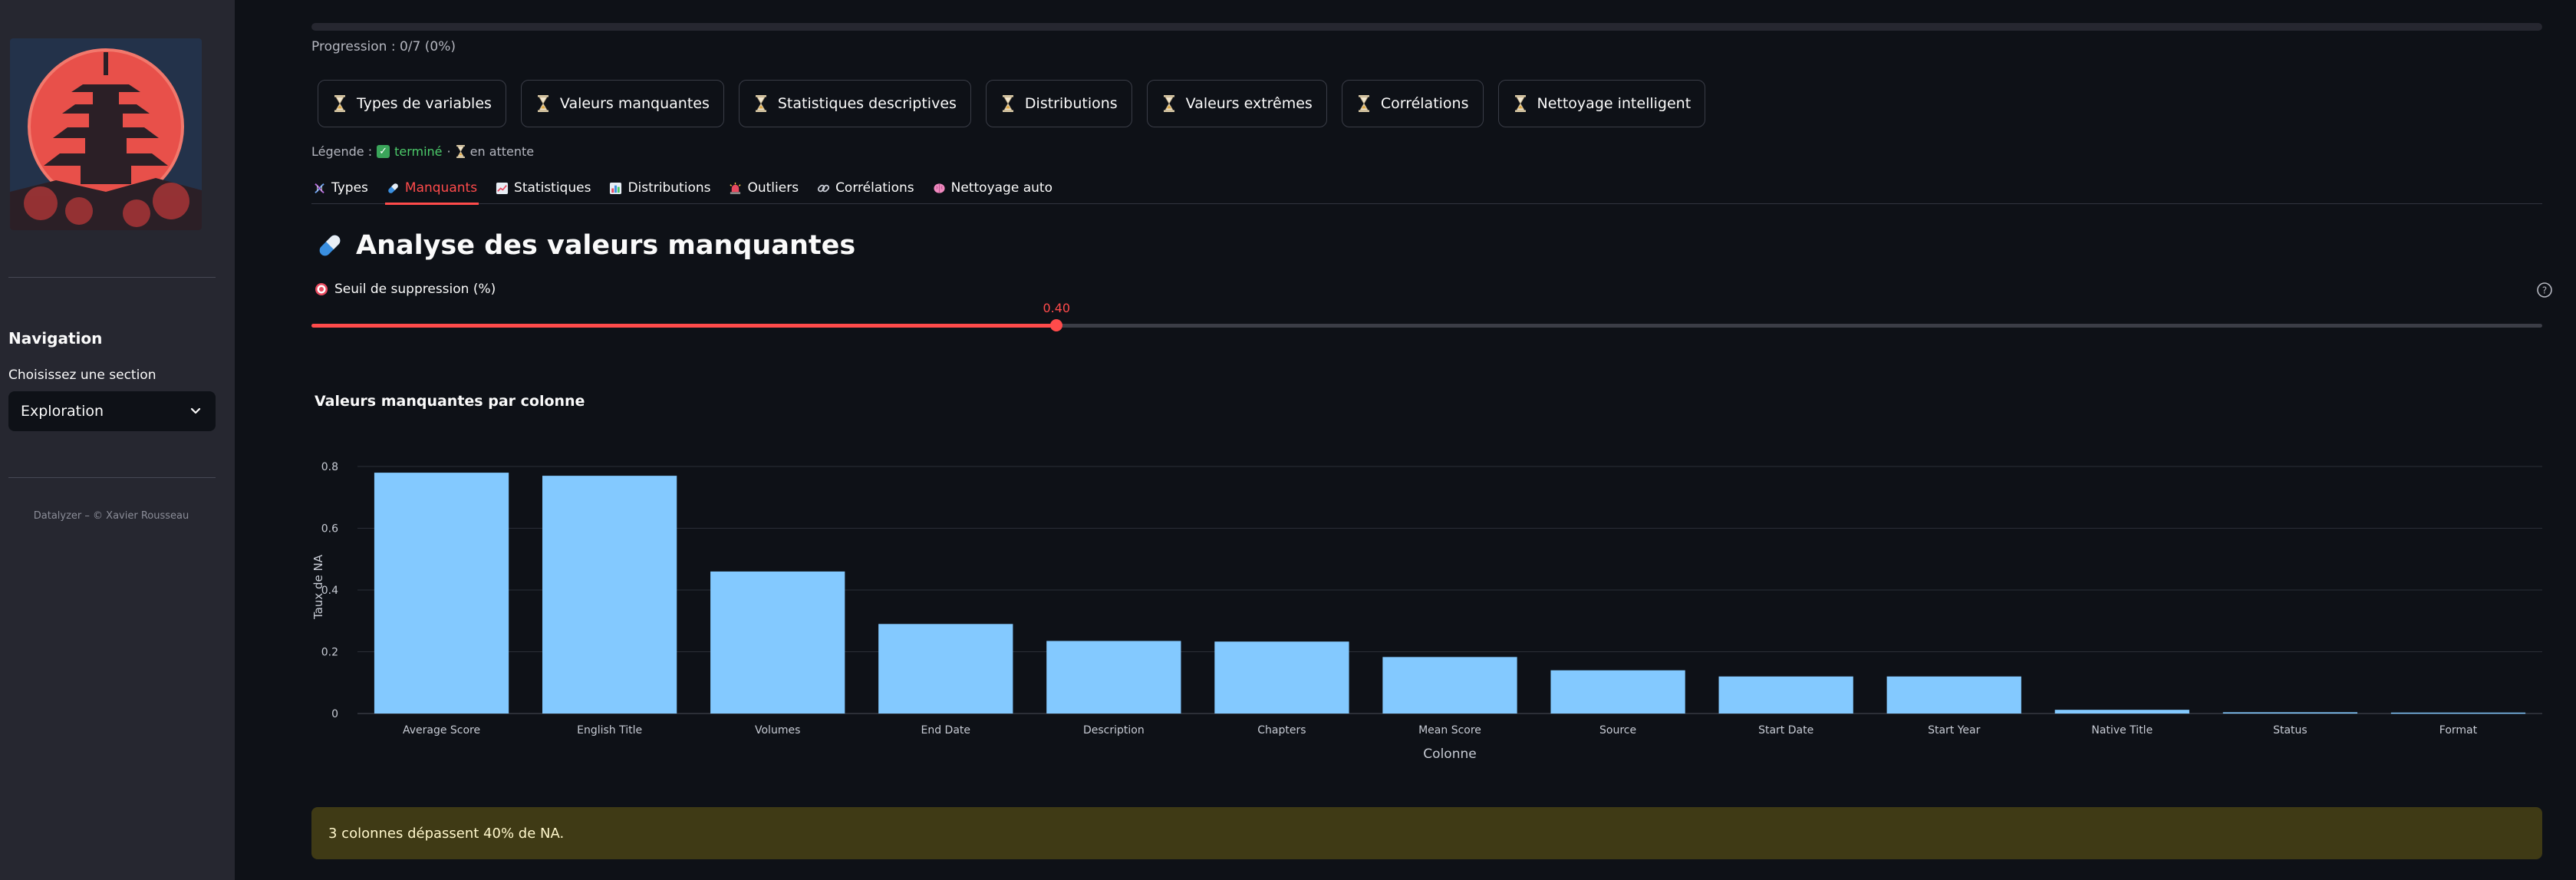 Image resolution: width=2576 pixels, height=880 pixels. I want to click on tab-outliers: Outliers, so click(763, 188).